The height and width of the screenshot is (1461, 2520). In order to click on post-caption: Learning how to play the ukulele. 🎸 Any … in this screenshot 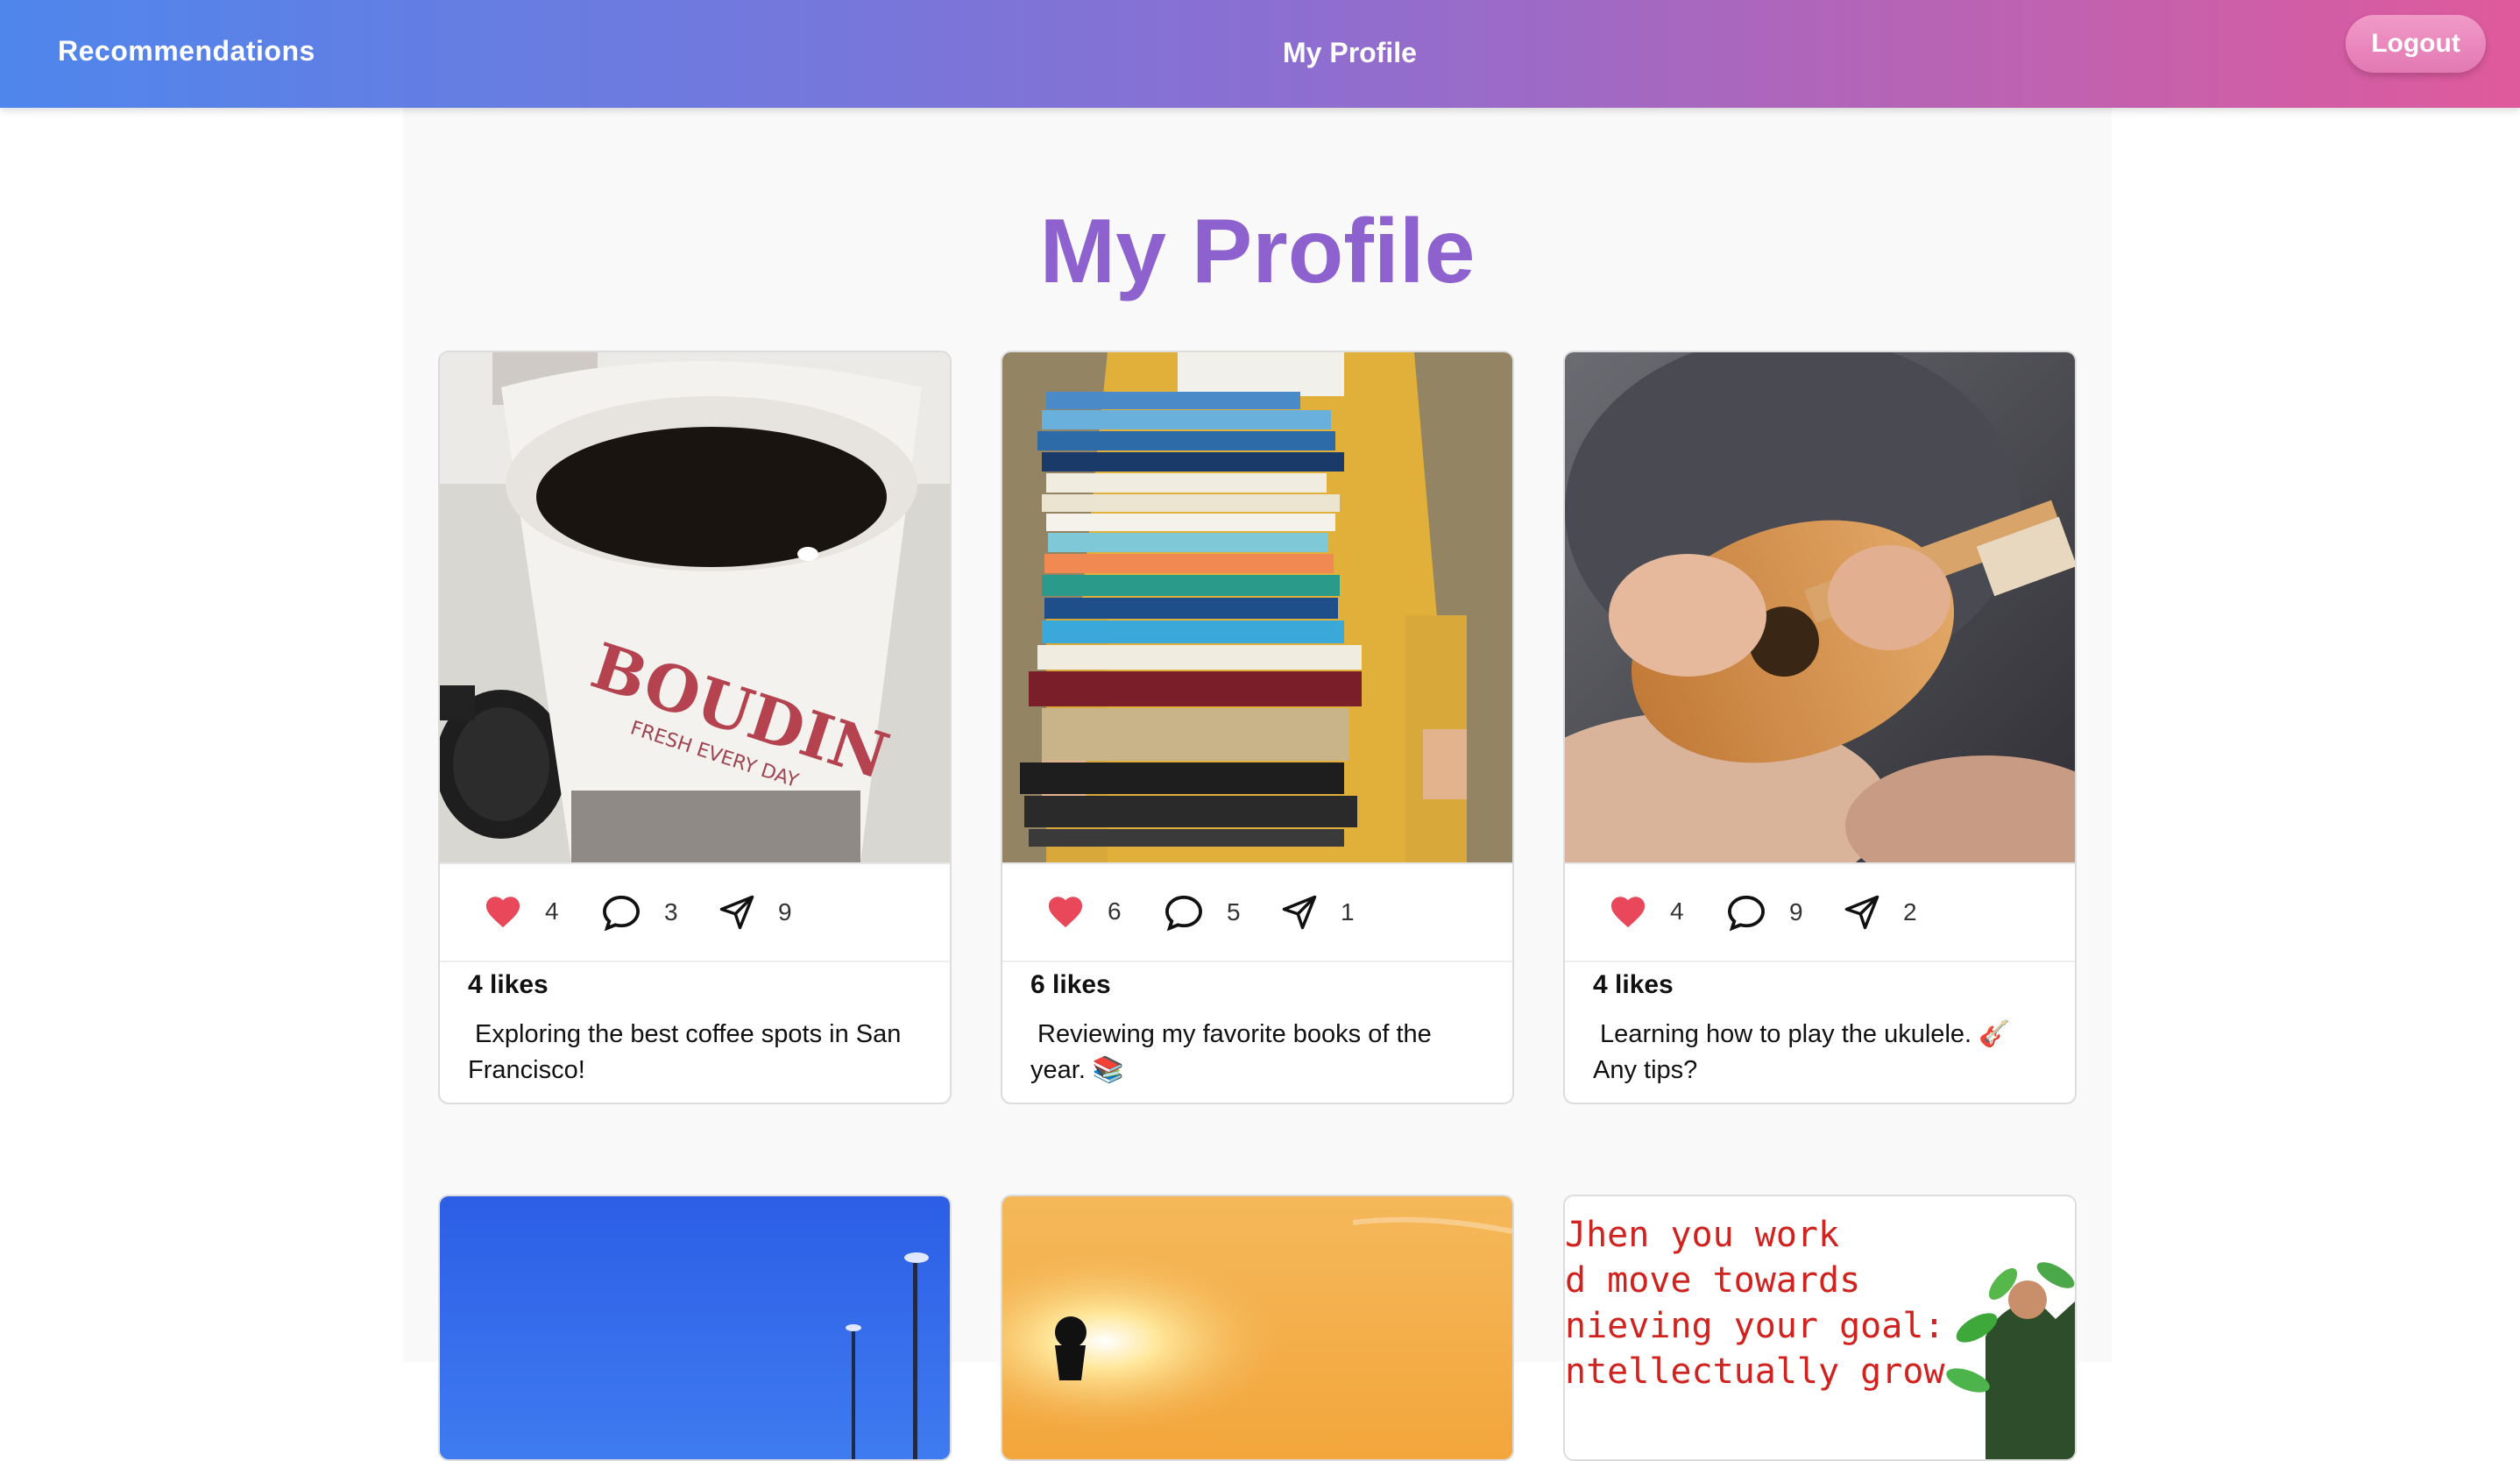, I will do `click(1821, 1053)`.